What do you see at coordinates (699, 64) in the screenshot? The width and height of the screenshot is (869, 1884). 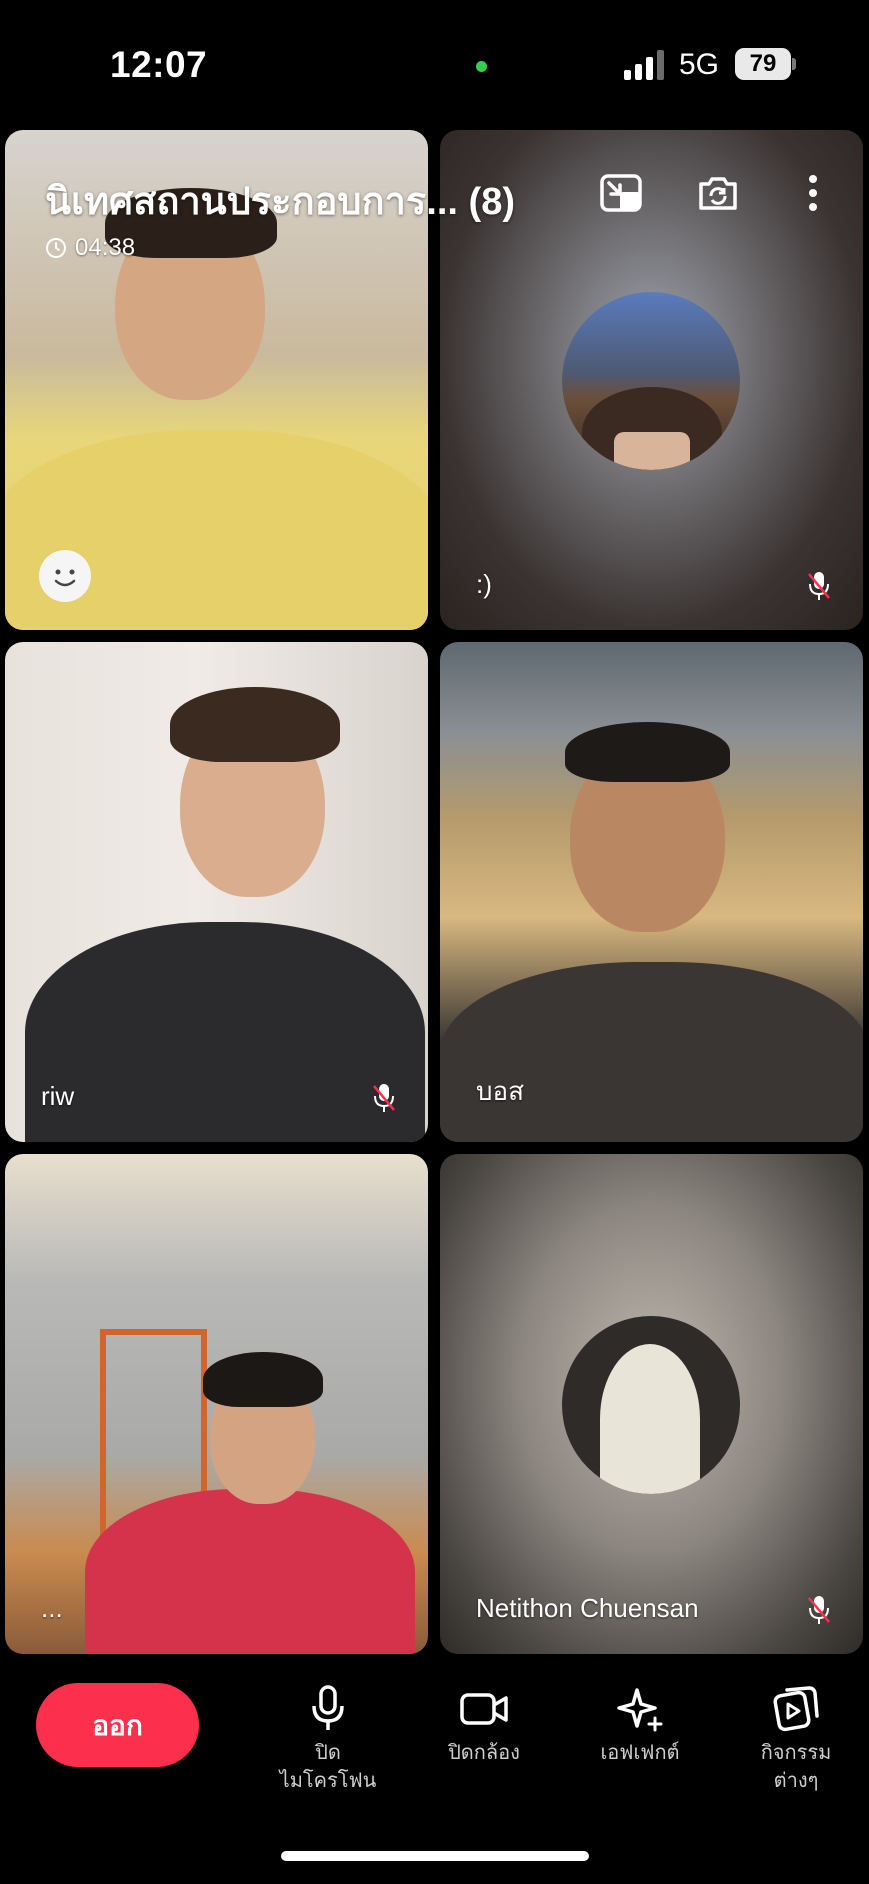 I see `network-type: 5G` at bounding box center [699, 64].